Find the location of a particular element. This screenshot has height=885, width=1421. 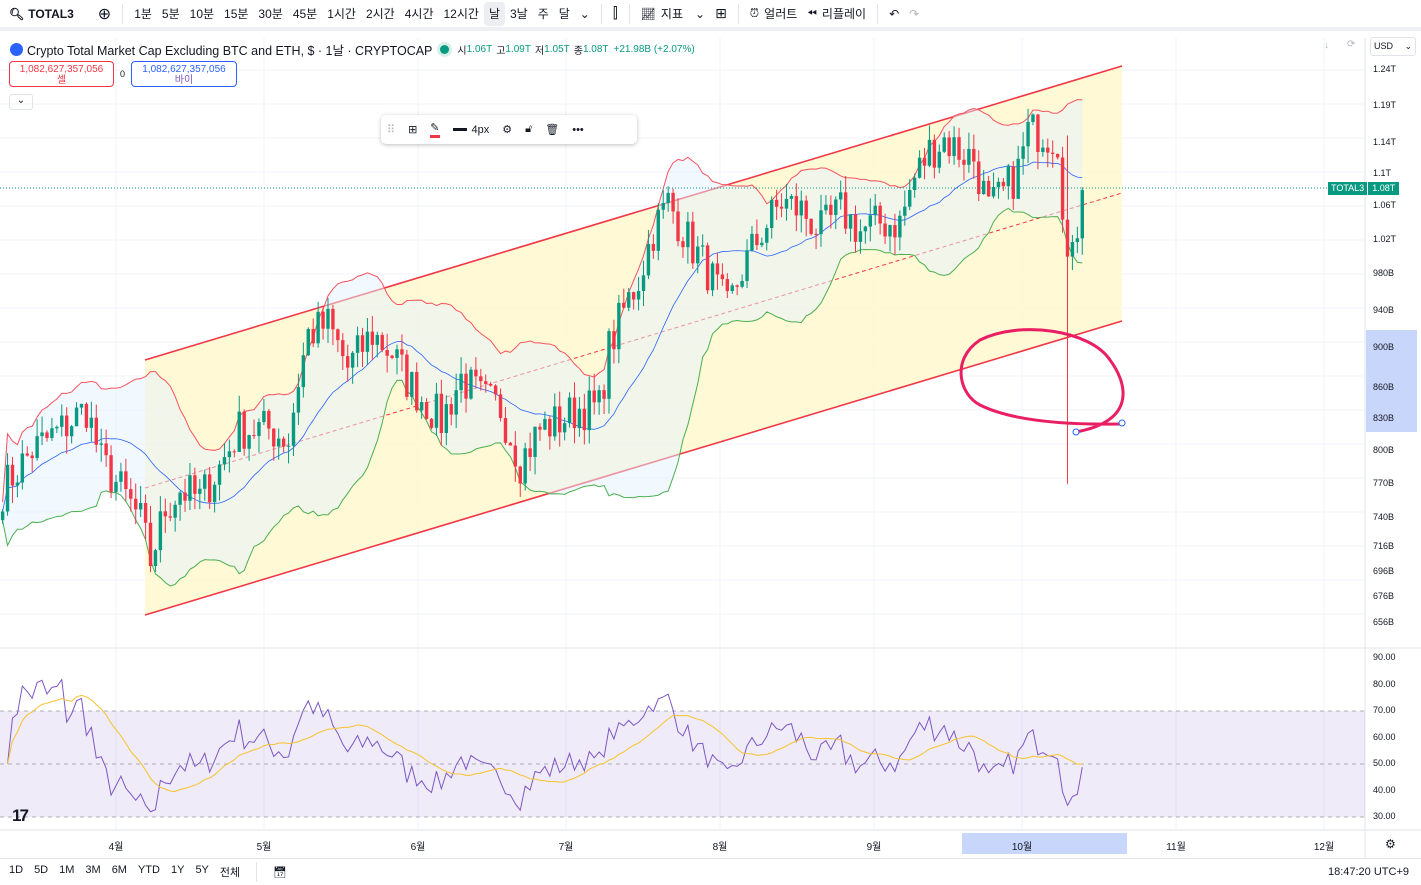

interval-2: 10분 is located at coordinates (202, 14).